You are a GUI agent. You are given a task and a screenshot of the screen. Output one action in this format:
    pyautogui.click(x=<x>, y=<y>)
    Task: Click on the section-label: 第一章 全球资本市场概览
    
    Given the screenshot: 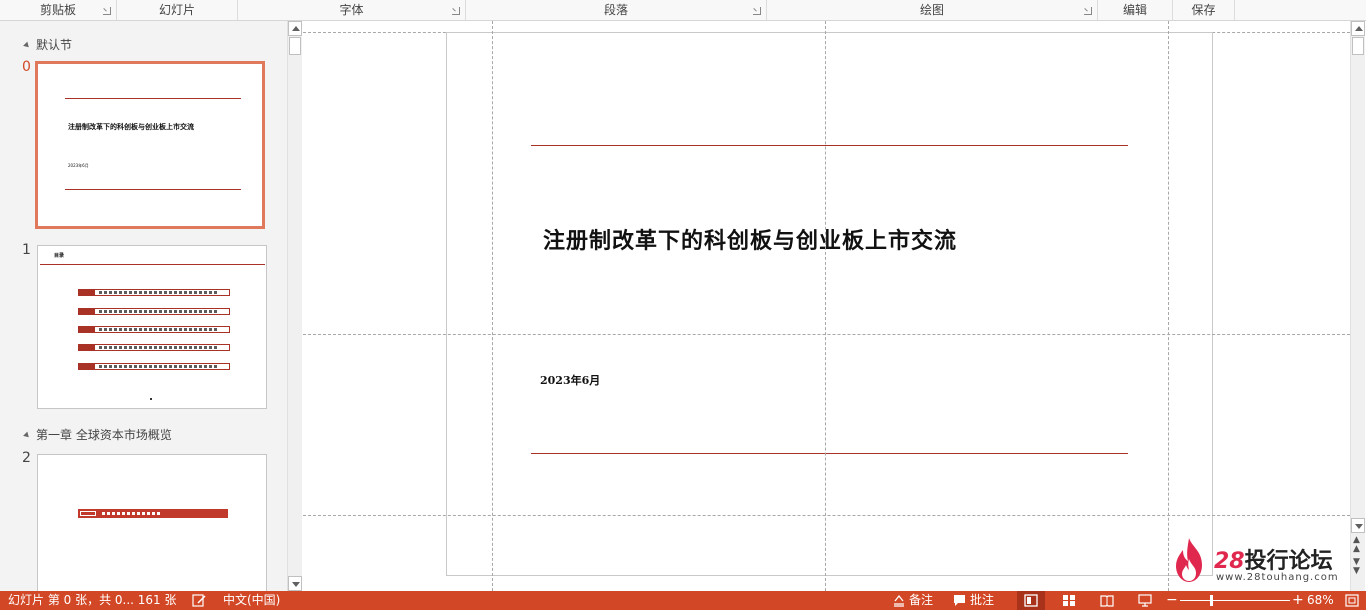 What is the action you would take?
    pyautogui.click(x=104, y=435)
    